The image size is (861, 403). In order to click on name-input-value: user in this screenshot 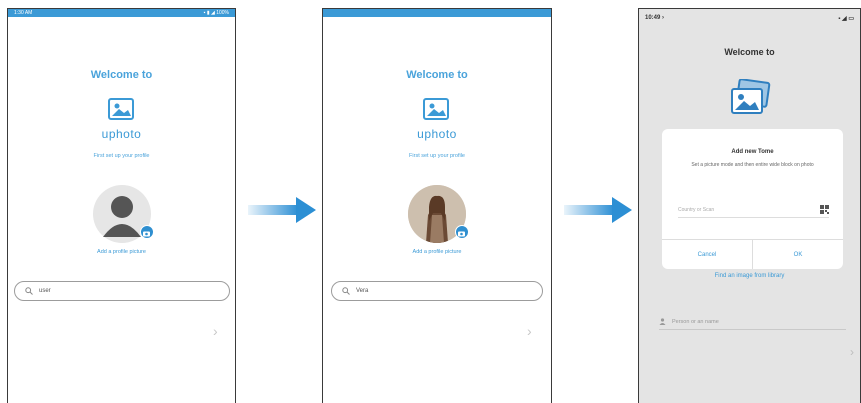, I will do `click(45, 291)`.